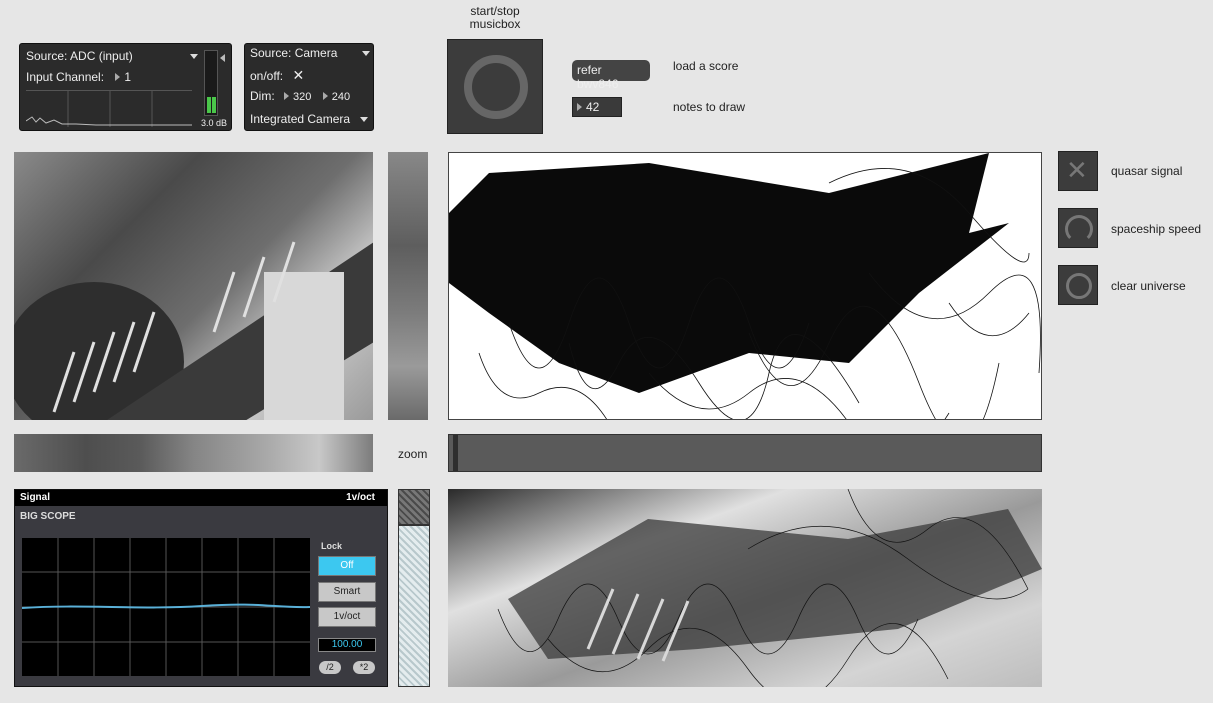 This screenshot has height=703, width=1213. Describe the element at coordinates (360, 497) in the screenshot. I see `scope-mode-label: 1v/oct` at that location.